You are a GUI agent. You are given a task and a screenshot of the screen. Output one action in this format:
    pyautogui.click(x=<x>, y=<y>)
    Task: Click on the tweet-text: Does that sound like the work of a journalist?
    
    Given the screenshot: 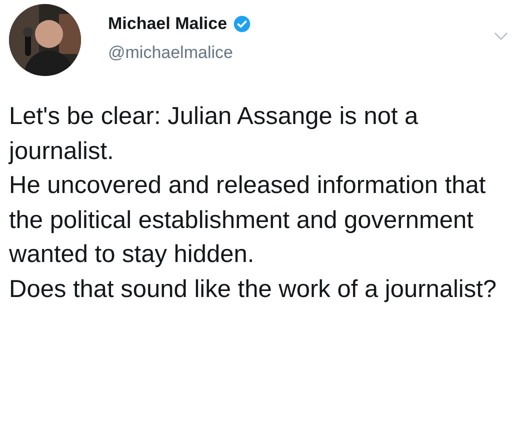 What is the action you would take?
    pyautogui.click(x=253, y=289)
    